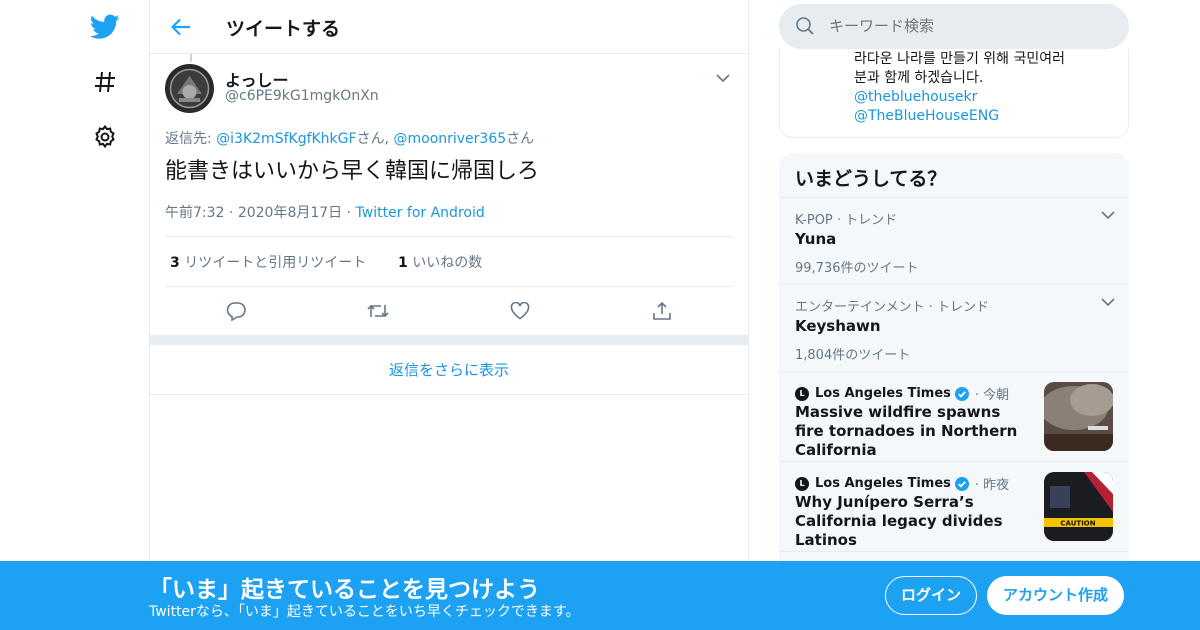  I want to click on retweets-stat: 3 リツイートと引用リツイート, so click(268, 262).